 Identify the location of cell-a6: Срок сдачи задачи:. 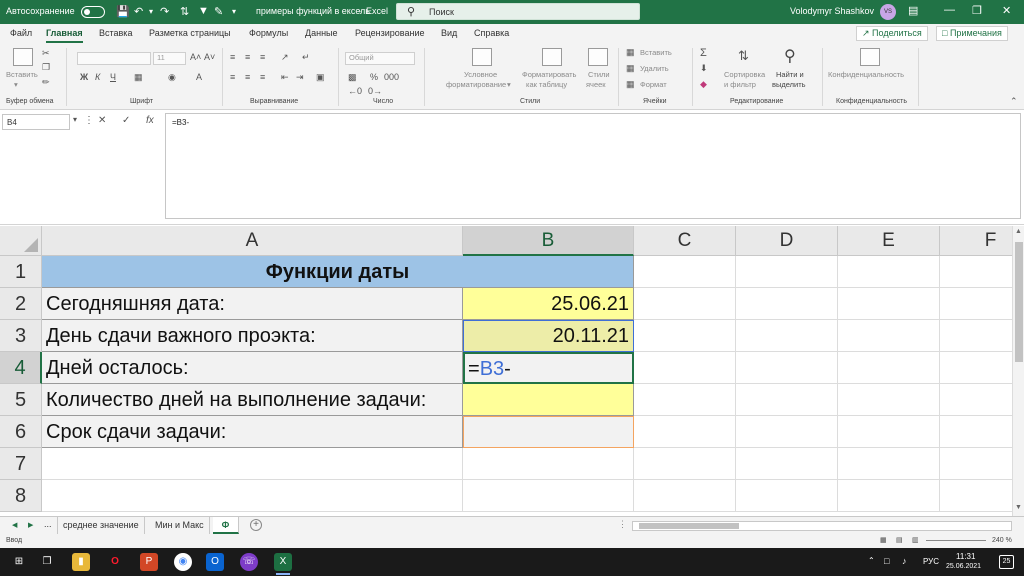
(252, 432).